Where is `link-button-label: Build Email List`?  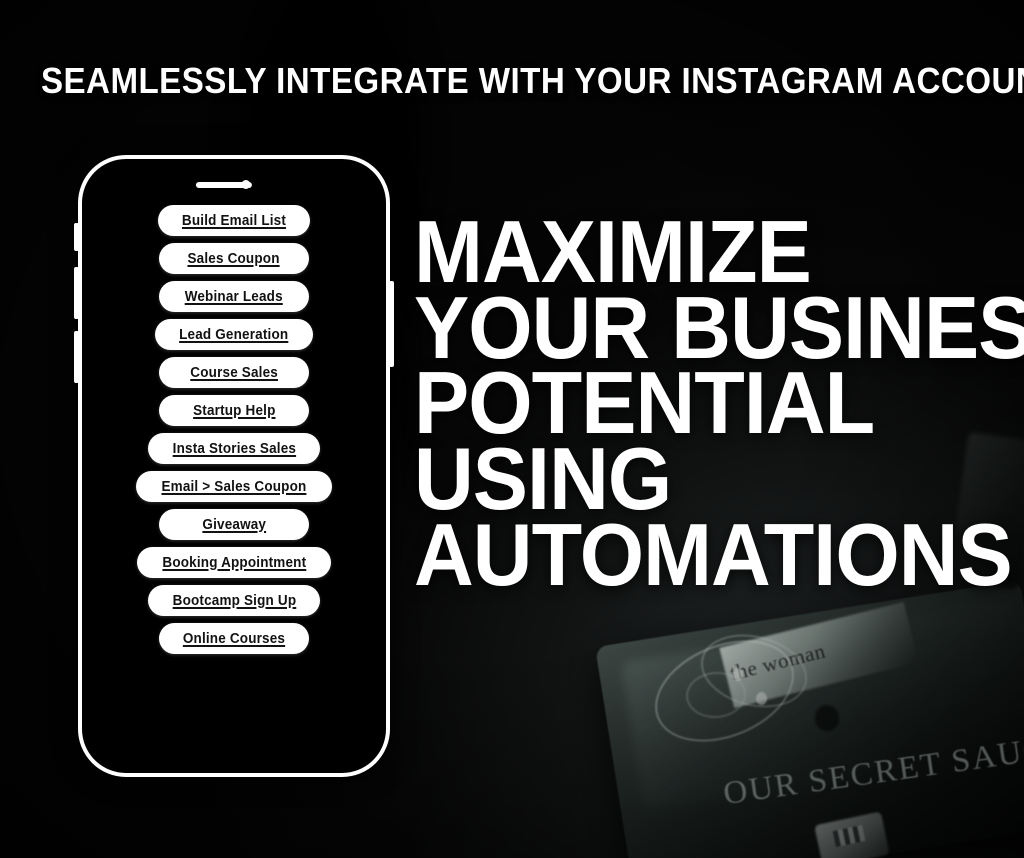 link-button-label: Build Email List is located at coordinates (234, 220).